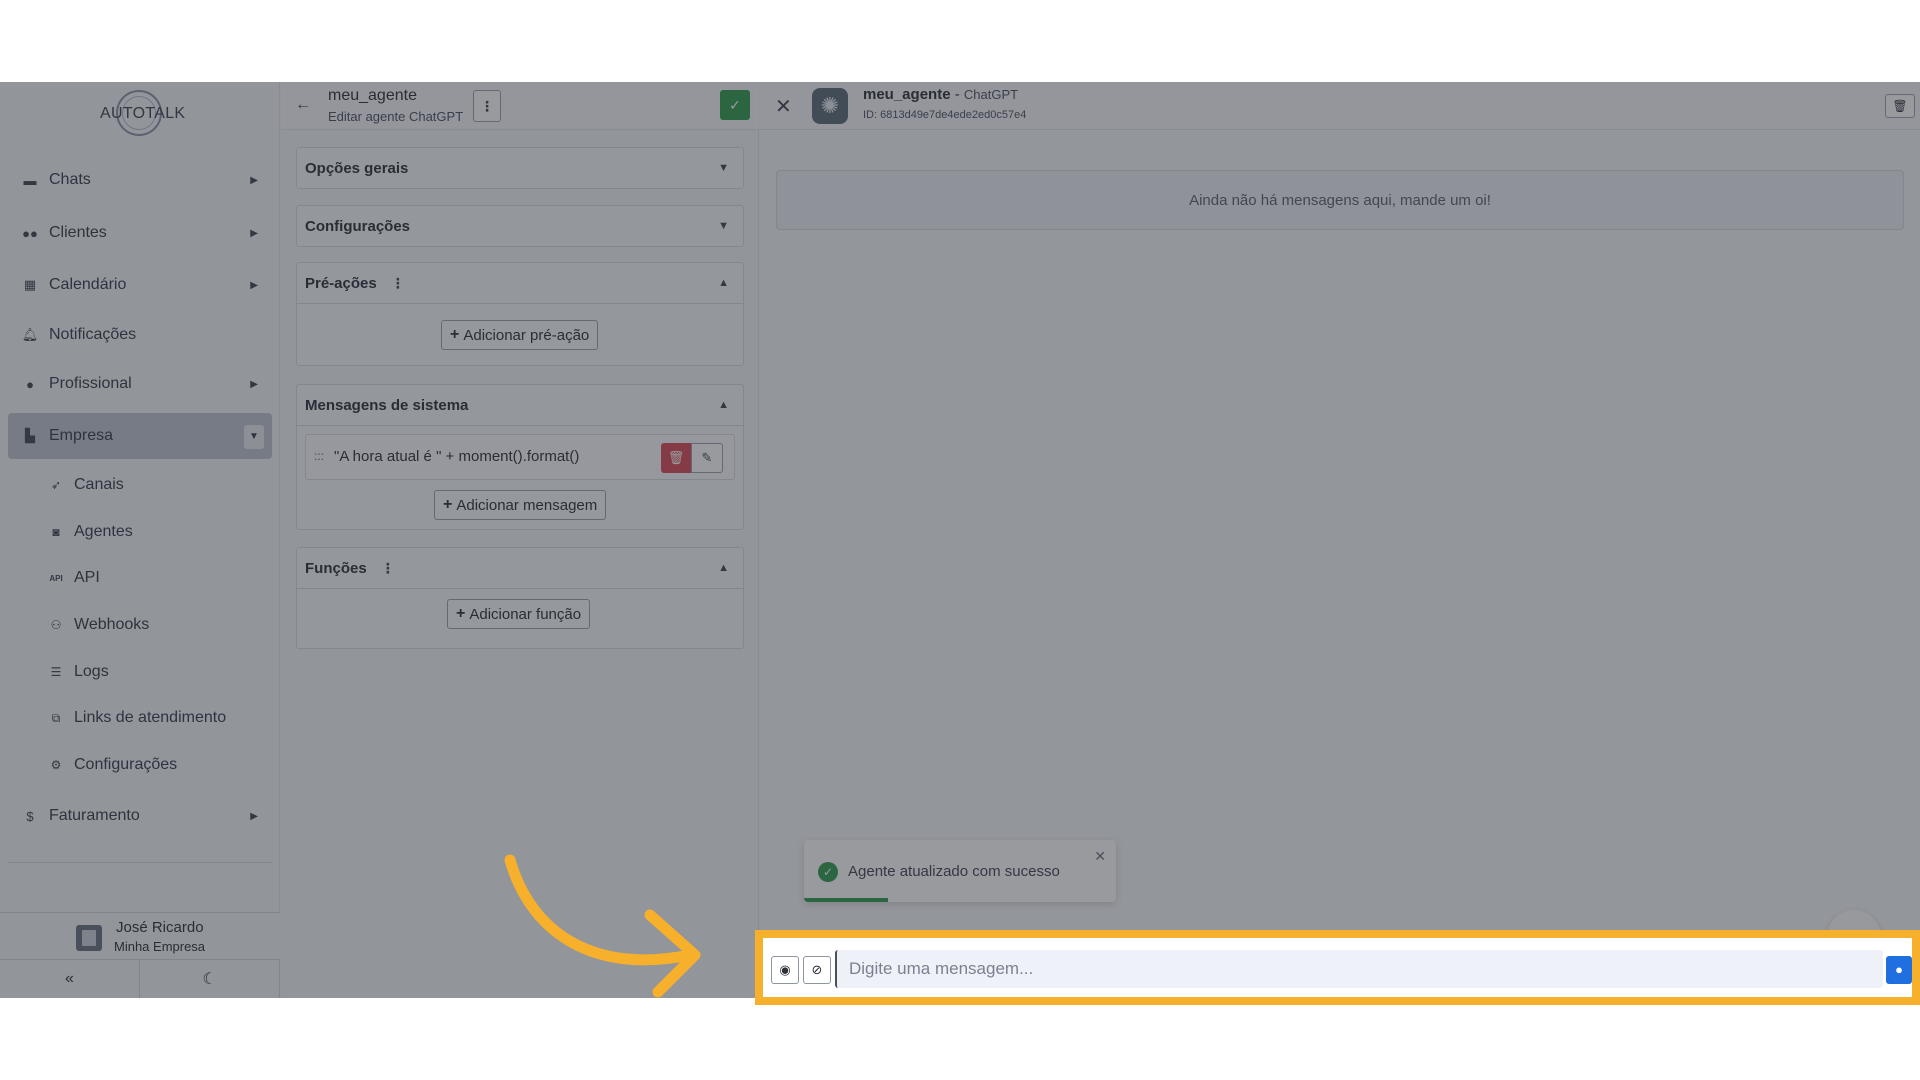  What do you see at coordinates (91, 671) in the screenshot?
I see `sidebar-subitem-label: Logs` at bounding box center [91, 671].